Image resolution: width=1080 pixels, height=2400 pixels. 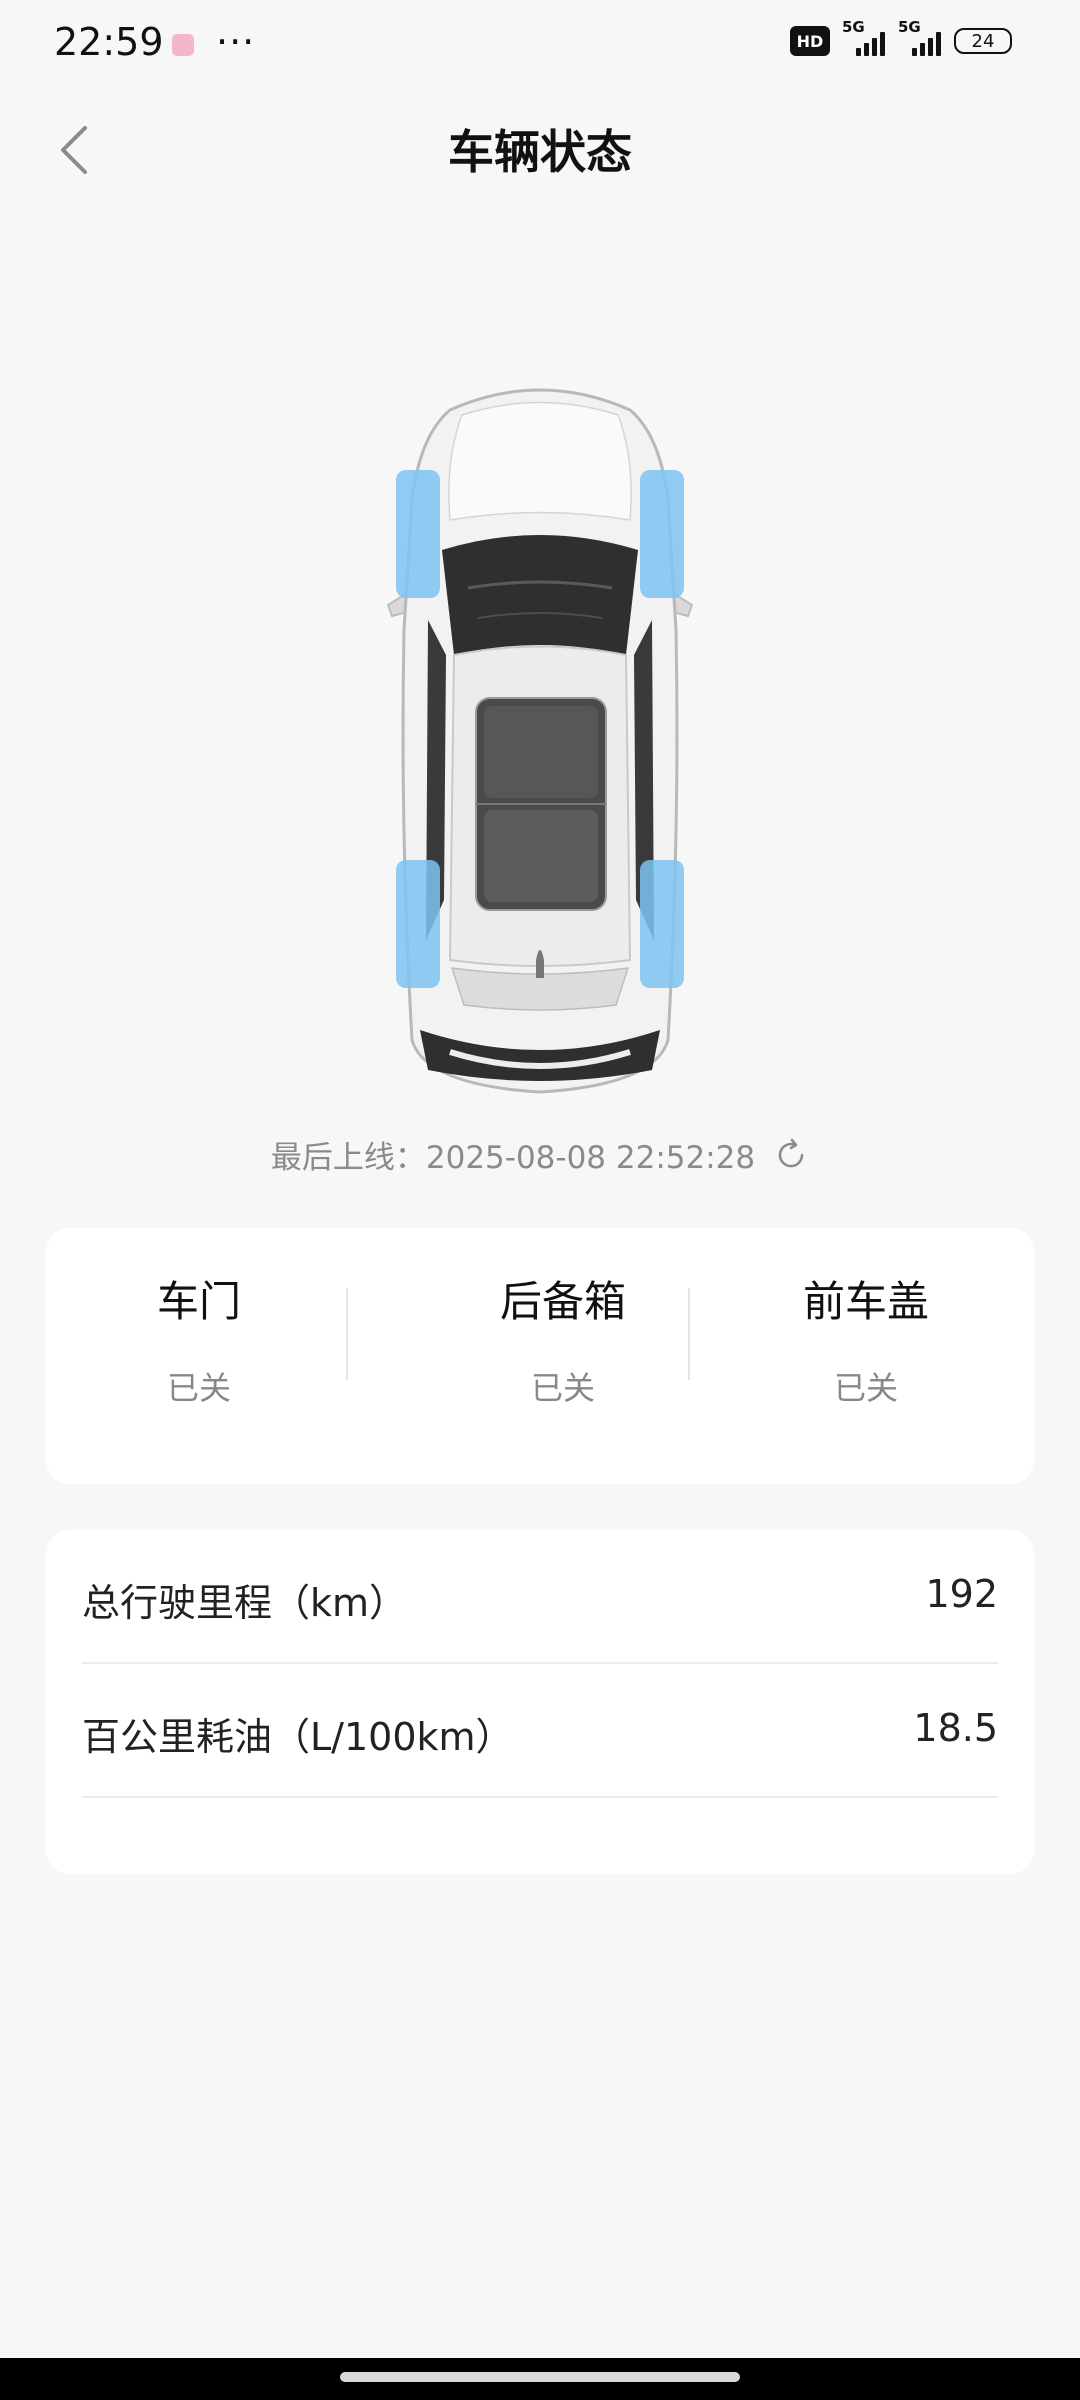 What do you see at coordinates (865, 1388) in the screenshot?
I see `hood-status-value: 已关` at bounding box center [865, 1388].